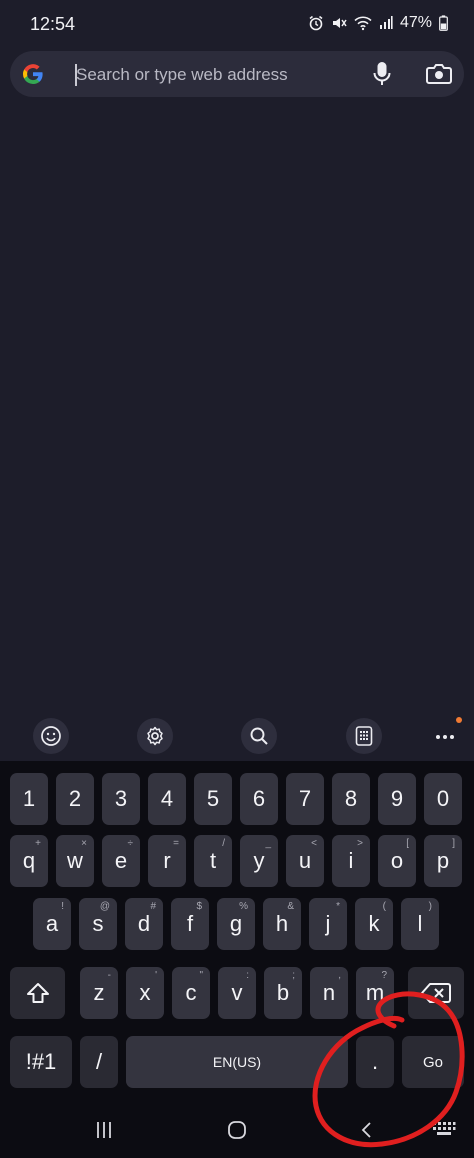  Describe the element at coordinates (293, 975) in the screenshot. I see `key-hint: ;` at that location.